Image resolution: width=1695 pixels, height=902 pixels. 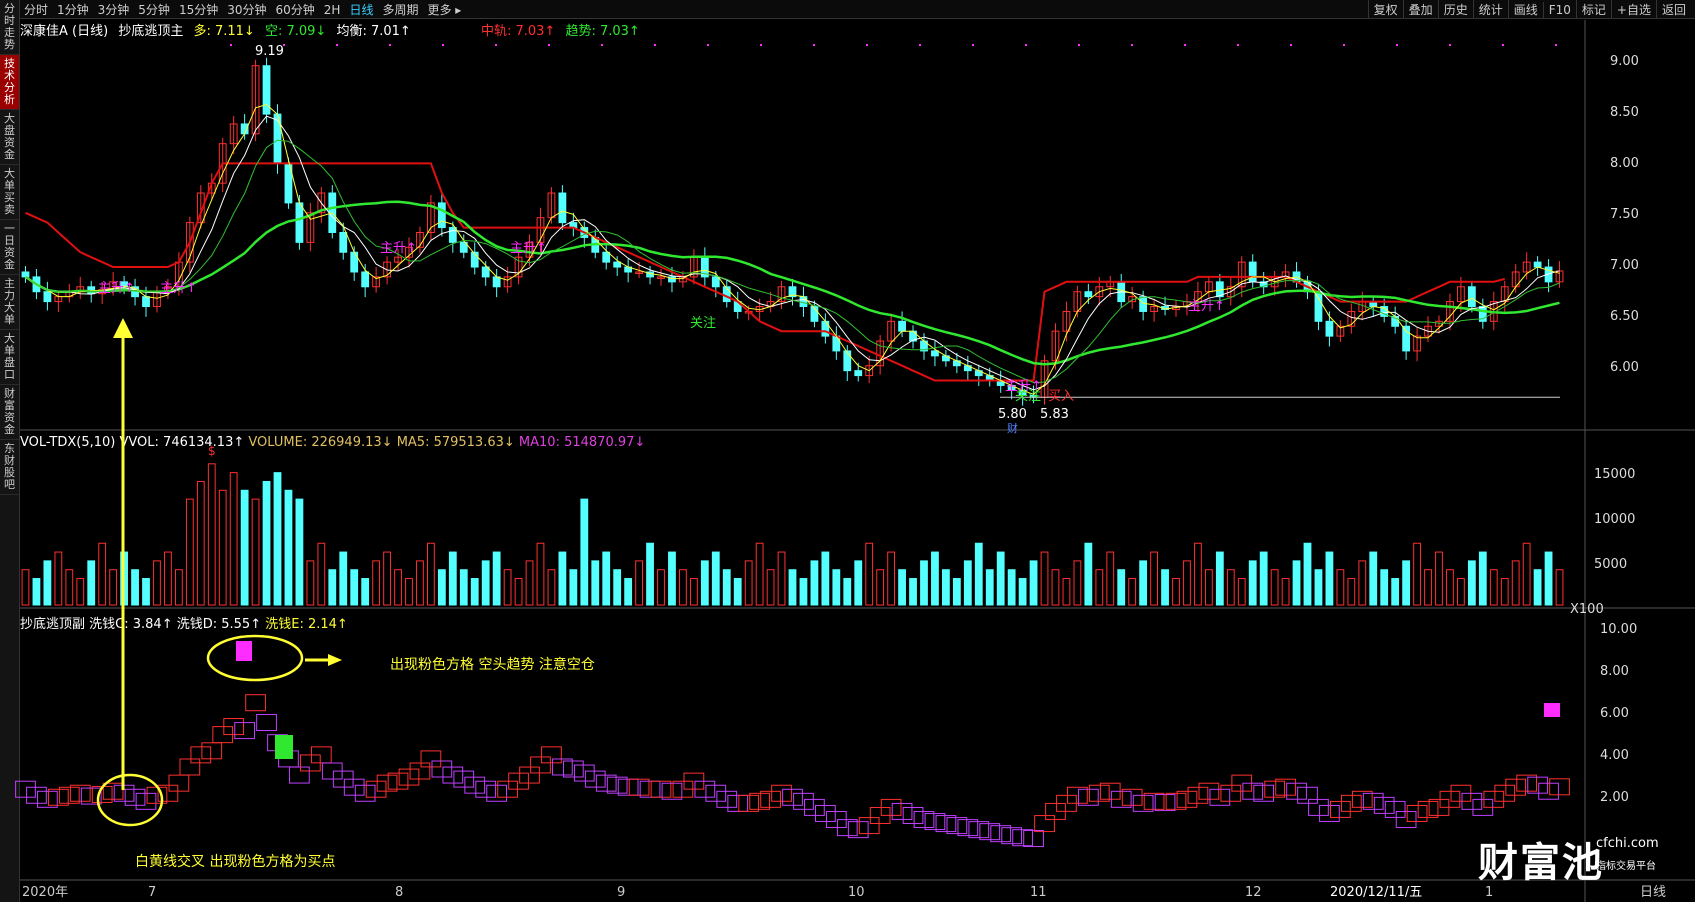 What do you see at coordinates (36, 10) in the screenshot?
I see `period-tab-0: 分时` at bounding box center [36, 10].